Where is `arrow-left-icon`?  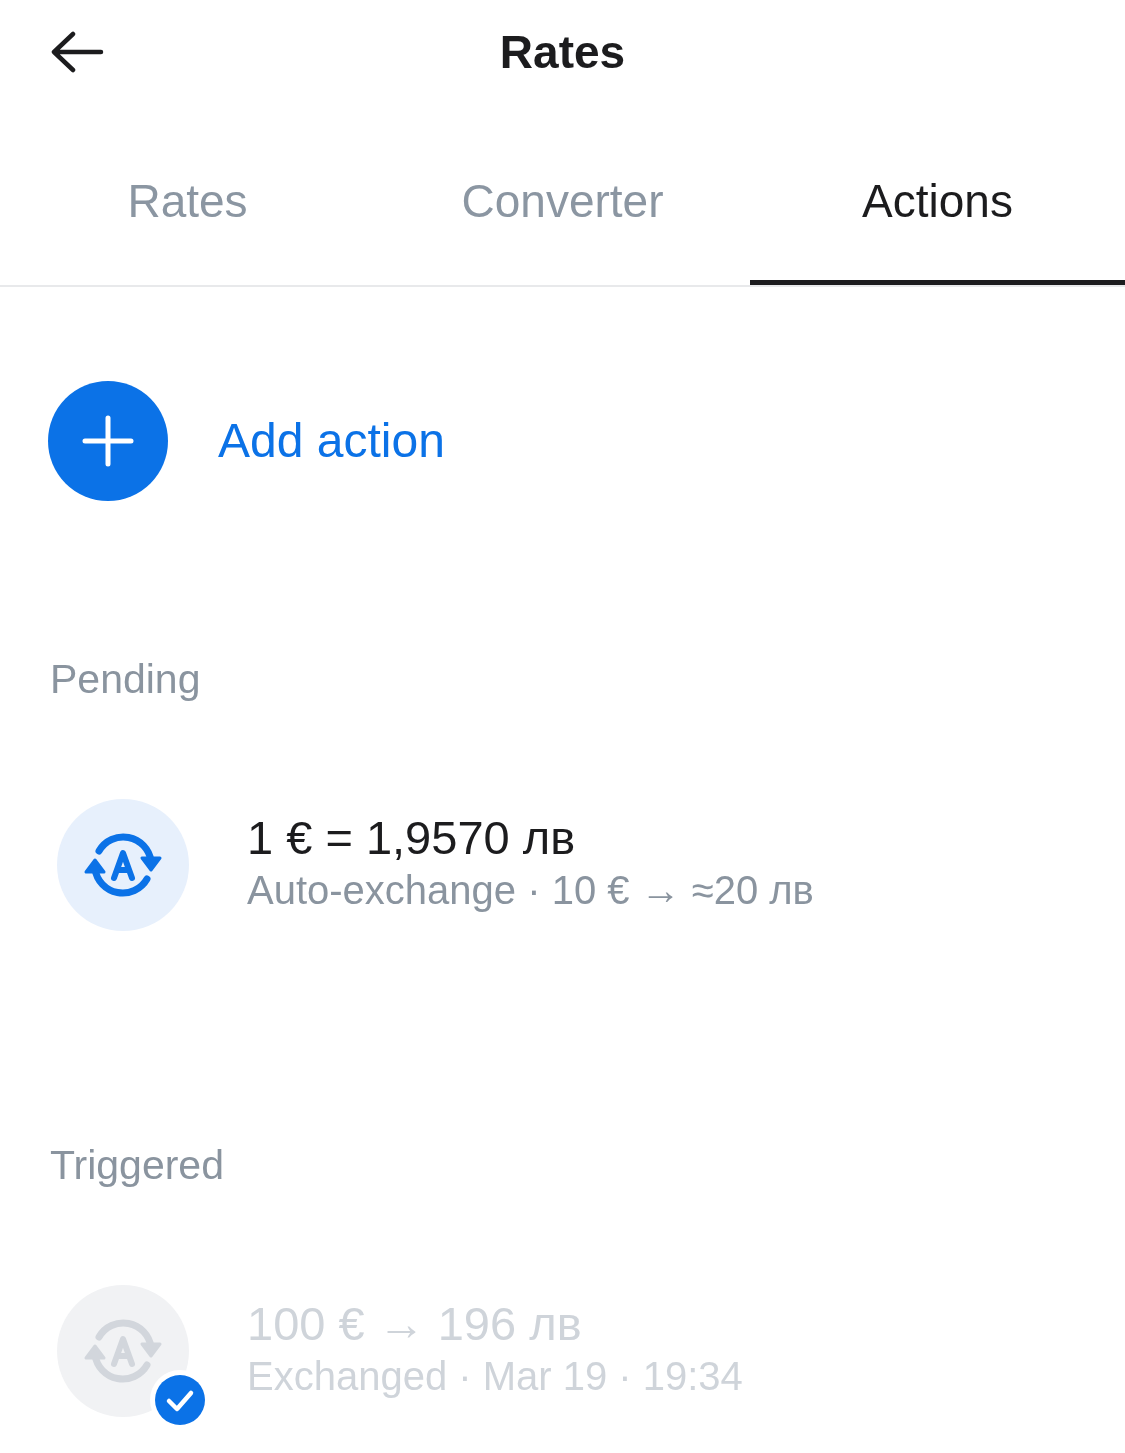 arrow-left-icon is located at coordinates (77, 52).